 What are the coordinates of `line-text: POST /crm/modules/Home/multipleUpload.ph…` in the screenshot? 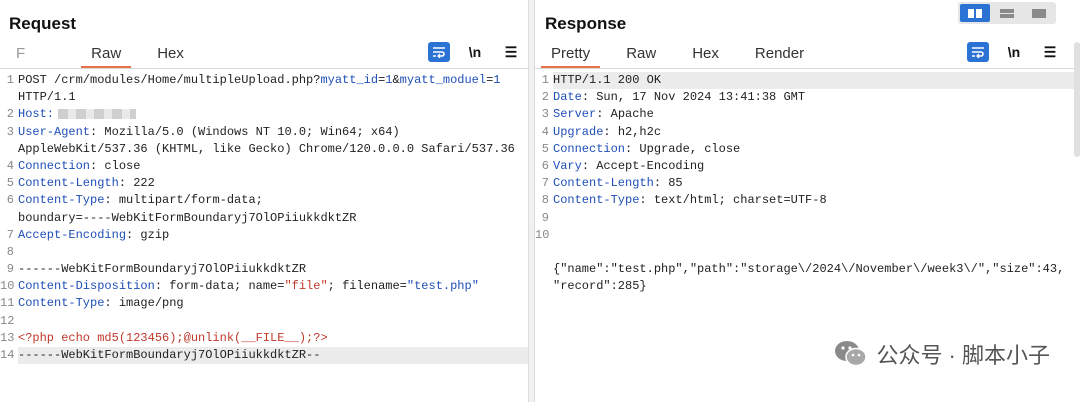 It's located at (259, 80).